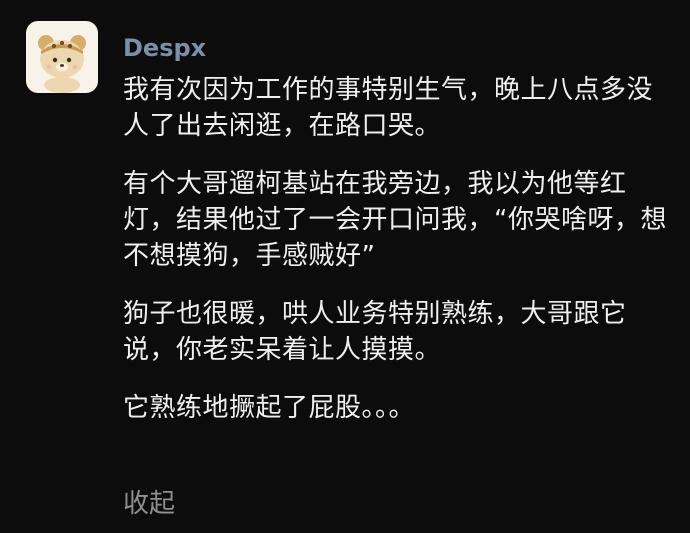  Describe the element at coordinates (269, 408) in the screenshot. I see `post-paragraph-4: 它熟练地撅起了屁股。。。` at that location.